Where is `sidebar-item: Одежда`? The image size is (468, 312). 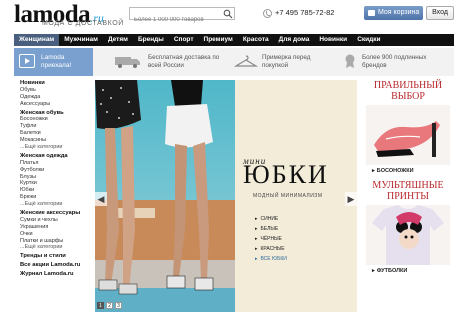 sidebar-item: Одежда is located at coordinates (53, 97).